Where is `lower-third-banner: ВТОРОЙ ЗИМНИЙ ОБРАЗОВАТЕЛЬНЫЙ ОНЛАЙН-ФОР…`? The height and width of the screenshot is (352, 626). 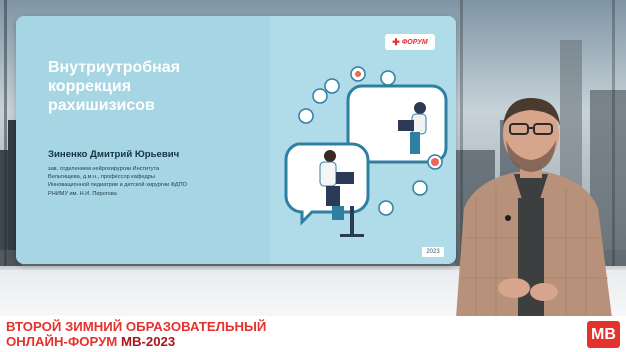 lower-third-banner: ВТОРОЙ ЗИМНИЙ ОБРАЗОВАТЕЛЬНЫЙ ОНЛАЙН-ФОР… is located at coordinates (313, 334).